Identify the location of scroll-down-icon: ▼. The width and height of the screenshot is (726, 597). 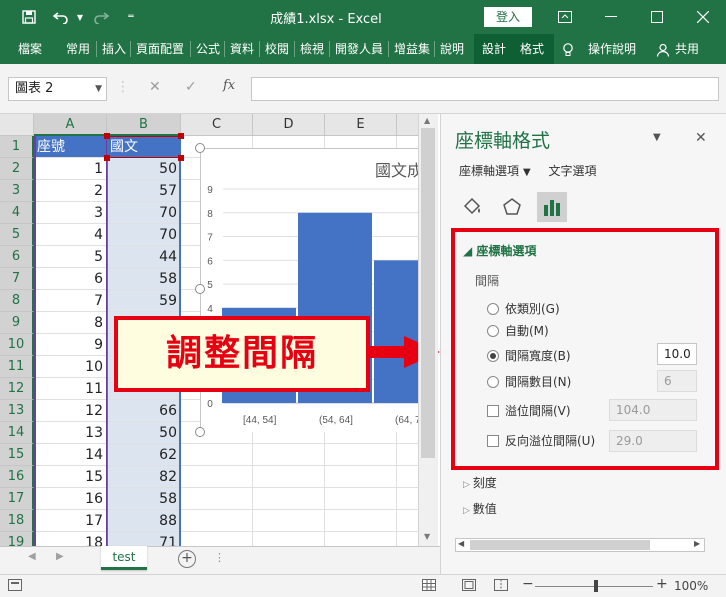
(427, 536).